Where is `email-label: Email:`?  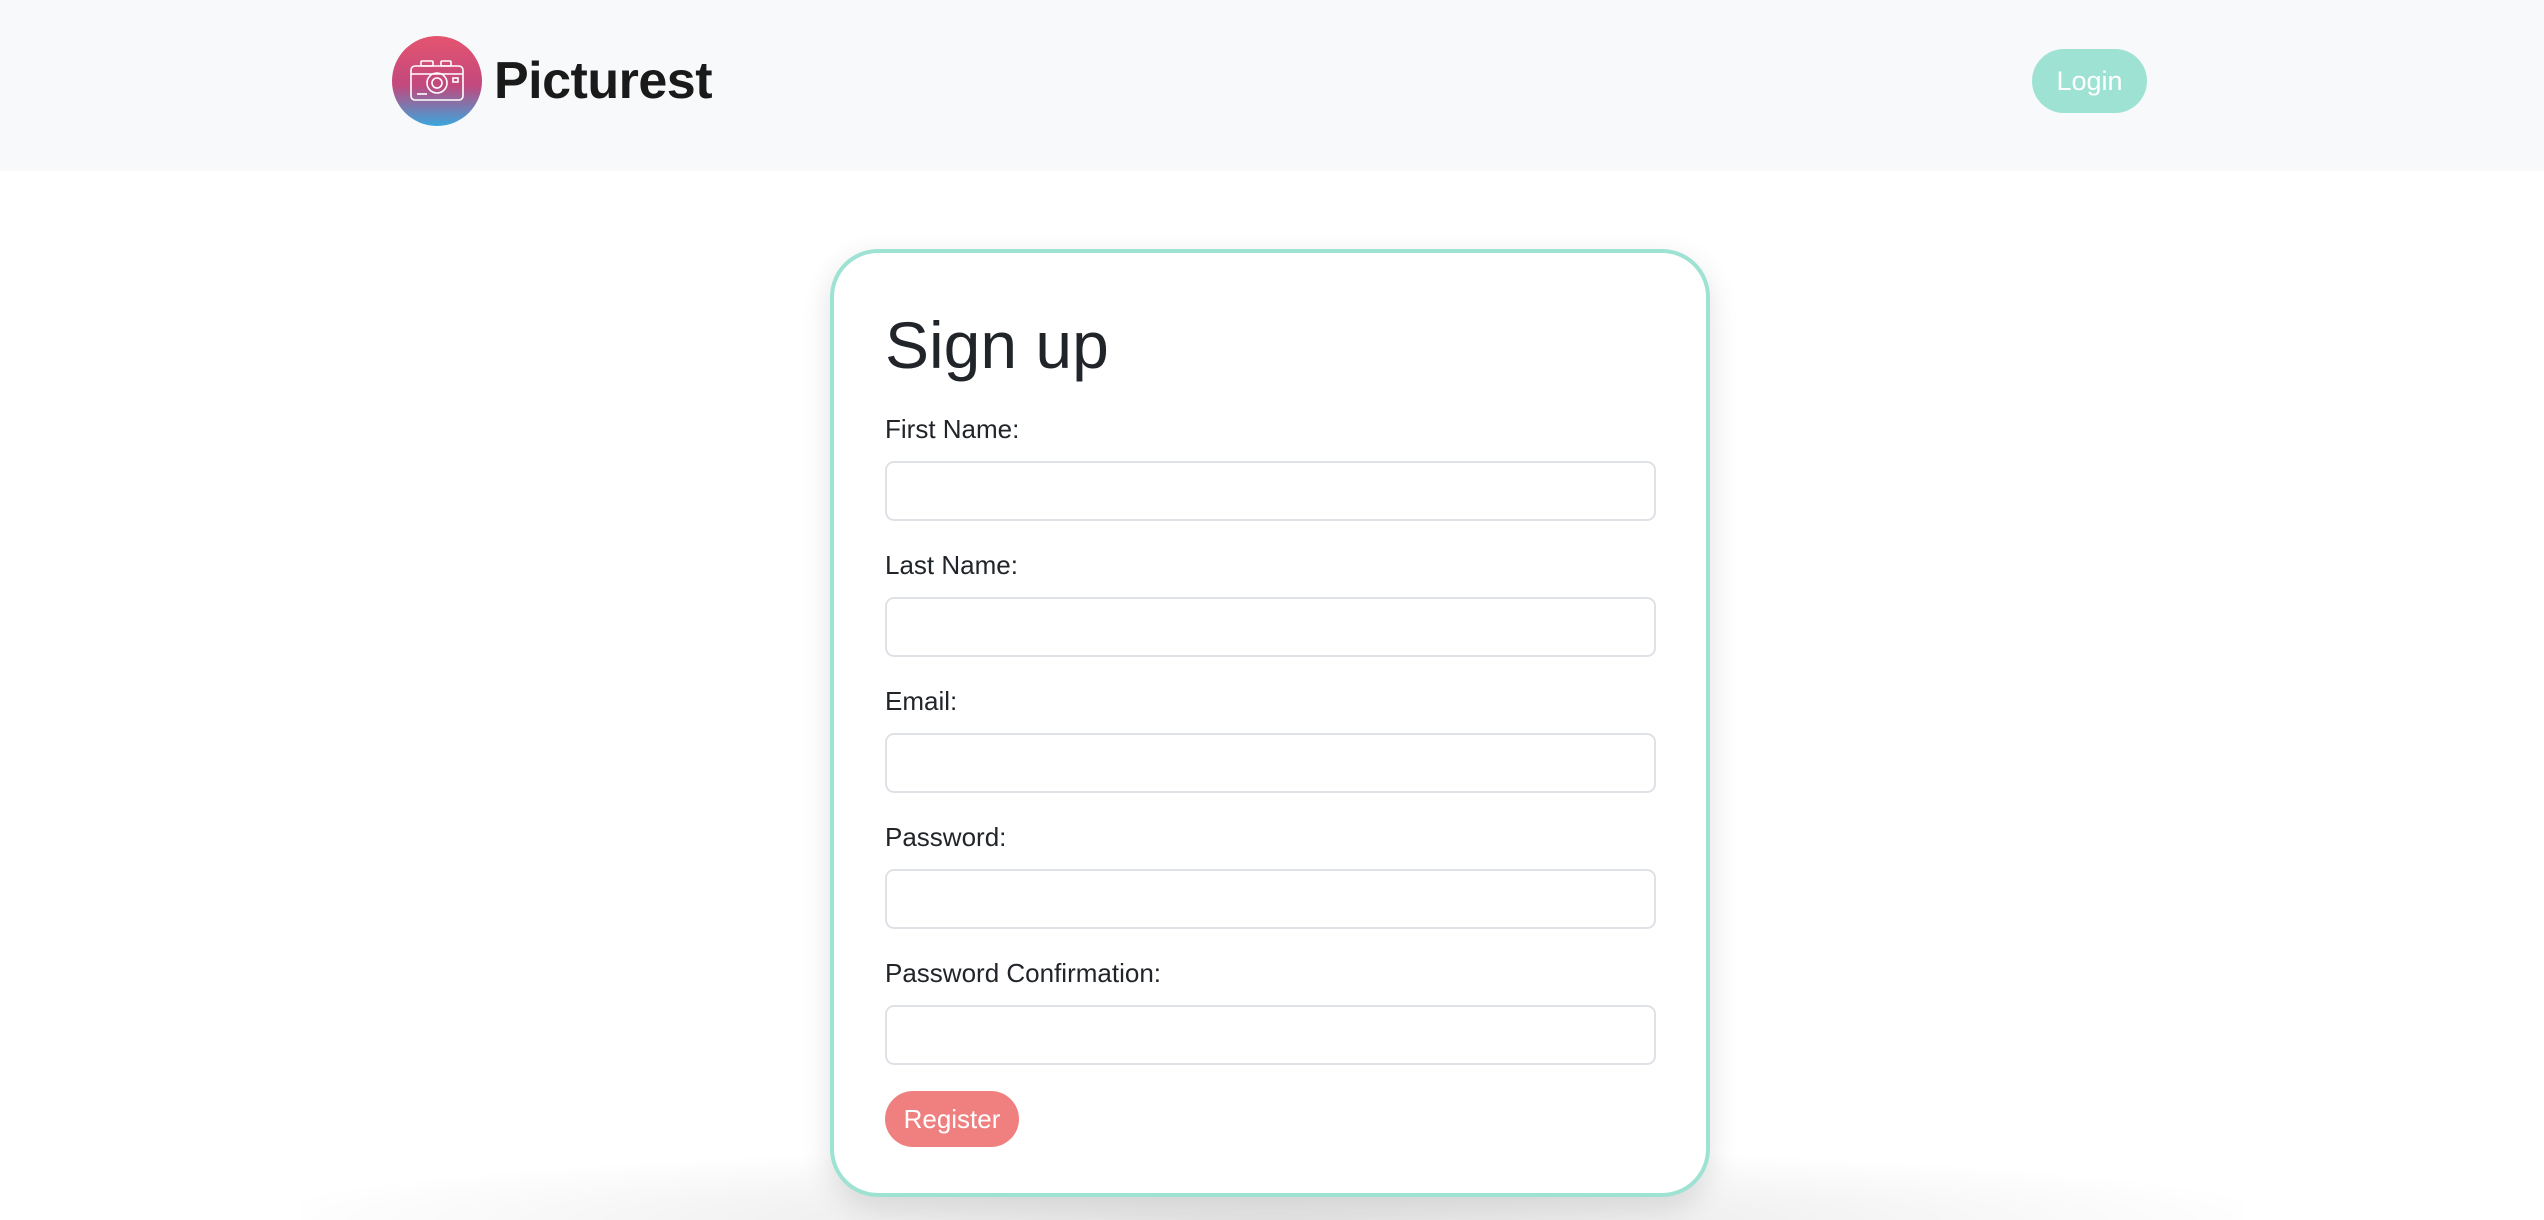
email-label: Email: is located at coordinates (921, 701).